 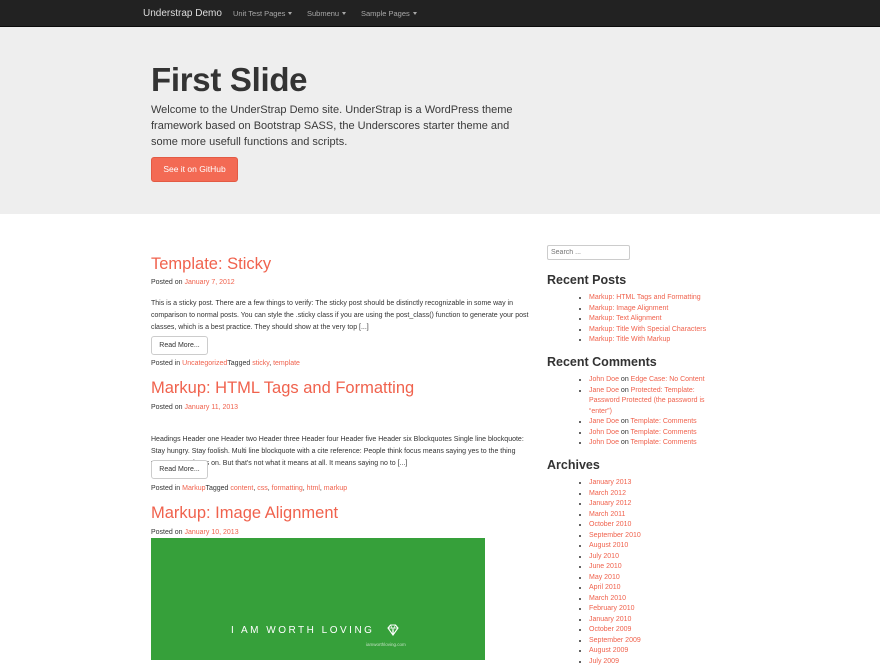 I want to click on list-item: April 2010, so click(x=615, y=588).